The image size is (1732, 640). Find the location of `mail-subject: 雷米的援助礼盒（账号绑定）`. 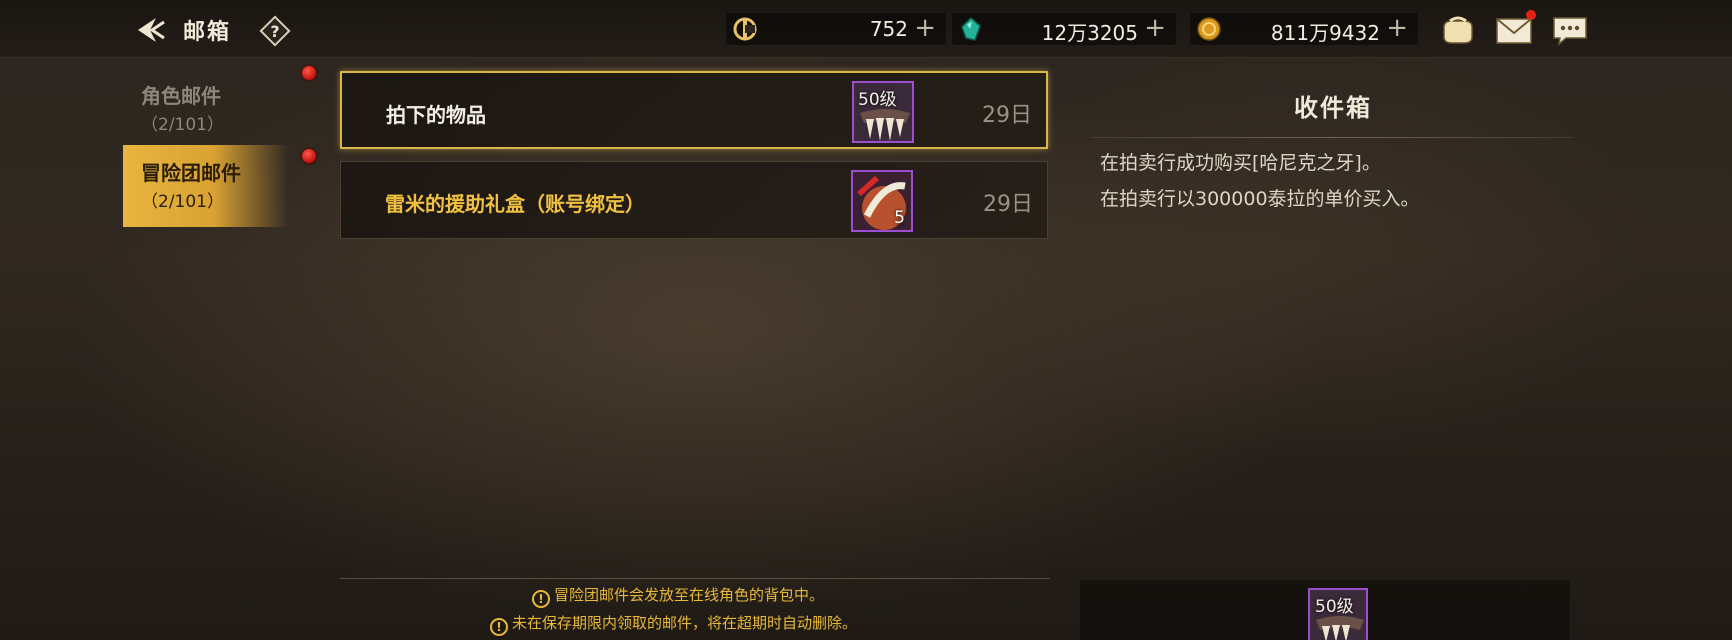

mail-subject: 雷米的援助礼盒（账号绑定） is located at coordinates (515, 204).